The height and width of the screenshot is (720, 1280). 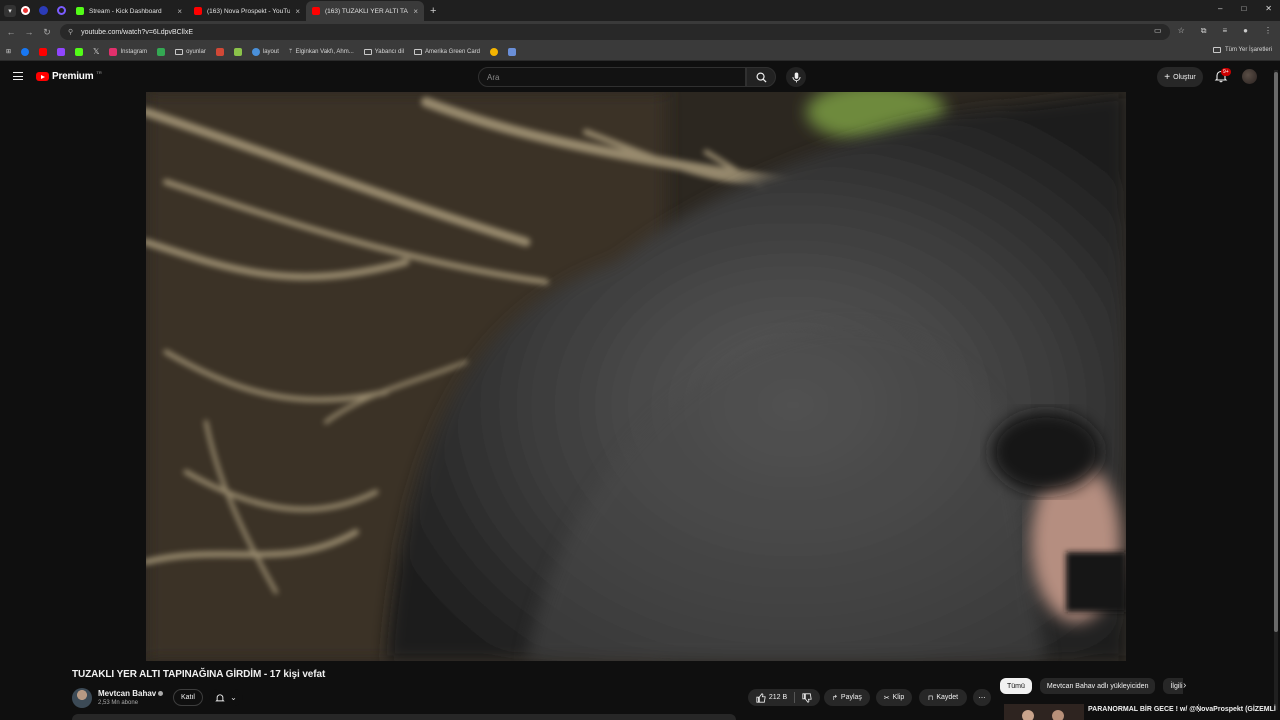 What do you see at coordinates (134, 51) in the screenshot?
I see `bookmark-label: Instagram` at bounding box center [134, 51].